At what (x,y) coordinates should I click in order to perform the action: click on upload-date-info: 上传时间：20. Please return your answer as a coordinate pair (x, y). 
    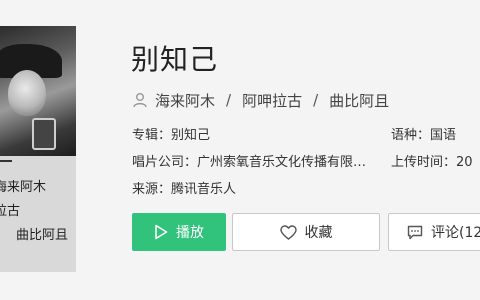
    Looking at the image, I should click on (432, 160).